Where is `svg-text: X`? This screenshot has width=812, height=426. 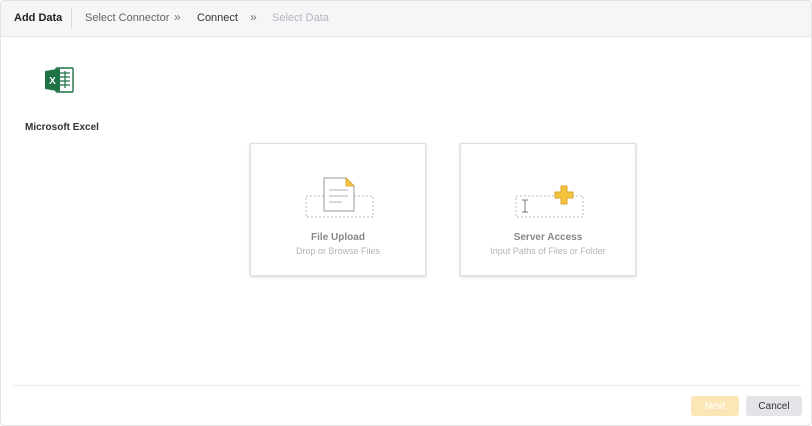 svg-text: X is located at coordinates (52, 81).